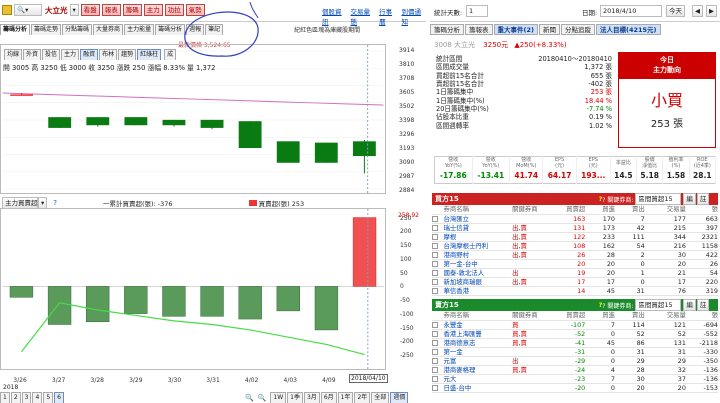 The image size is (720, 403). Describe the element at coordinates (48, 397) in the screenshot. I see `page-5: 5` at that location.